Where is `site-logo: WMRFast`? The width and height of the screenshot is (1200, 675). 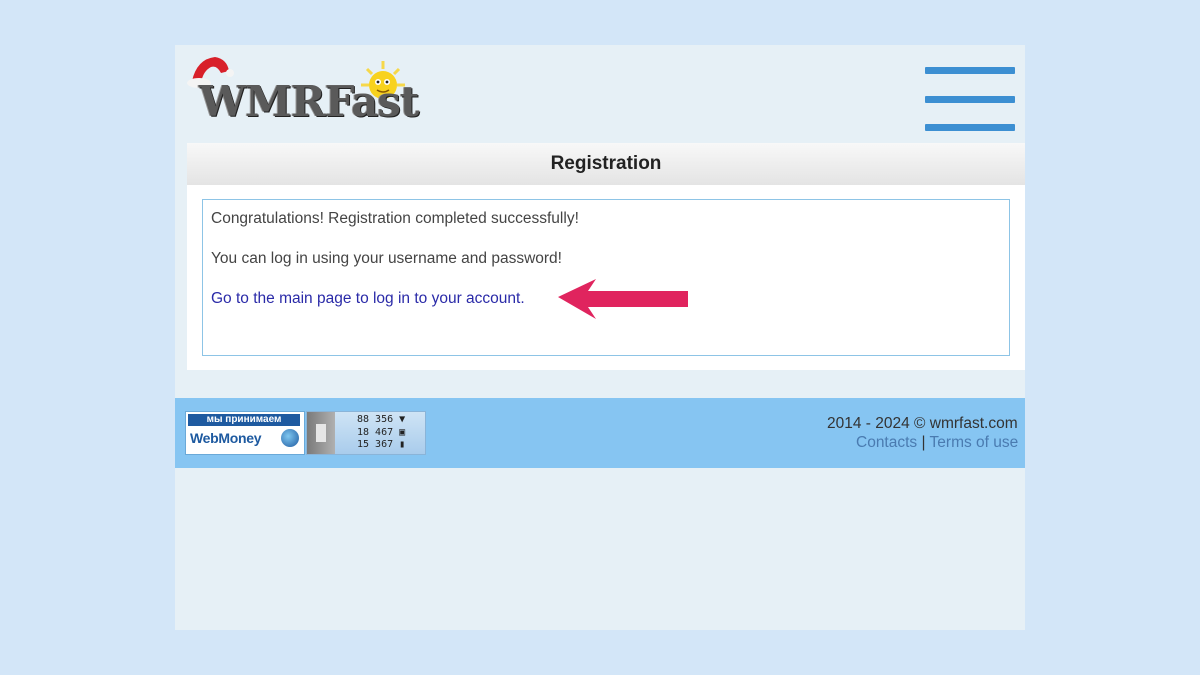 site-logo: WMRFast is located at coordinates (307, 91).